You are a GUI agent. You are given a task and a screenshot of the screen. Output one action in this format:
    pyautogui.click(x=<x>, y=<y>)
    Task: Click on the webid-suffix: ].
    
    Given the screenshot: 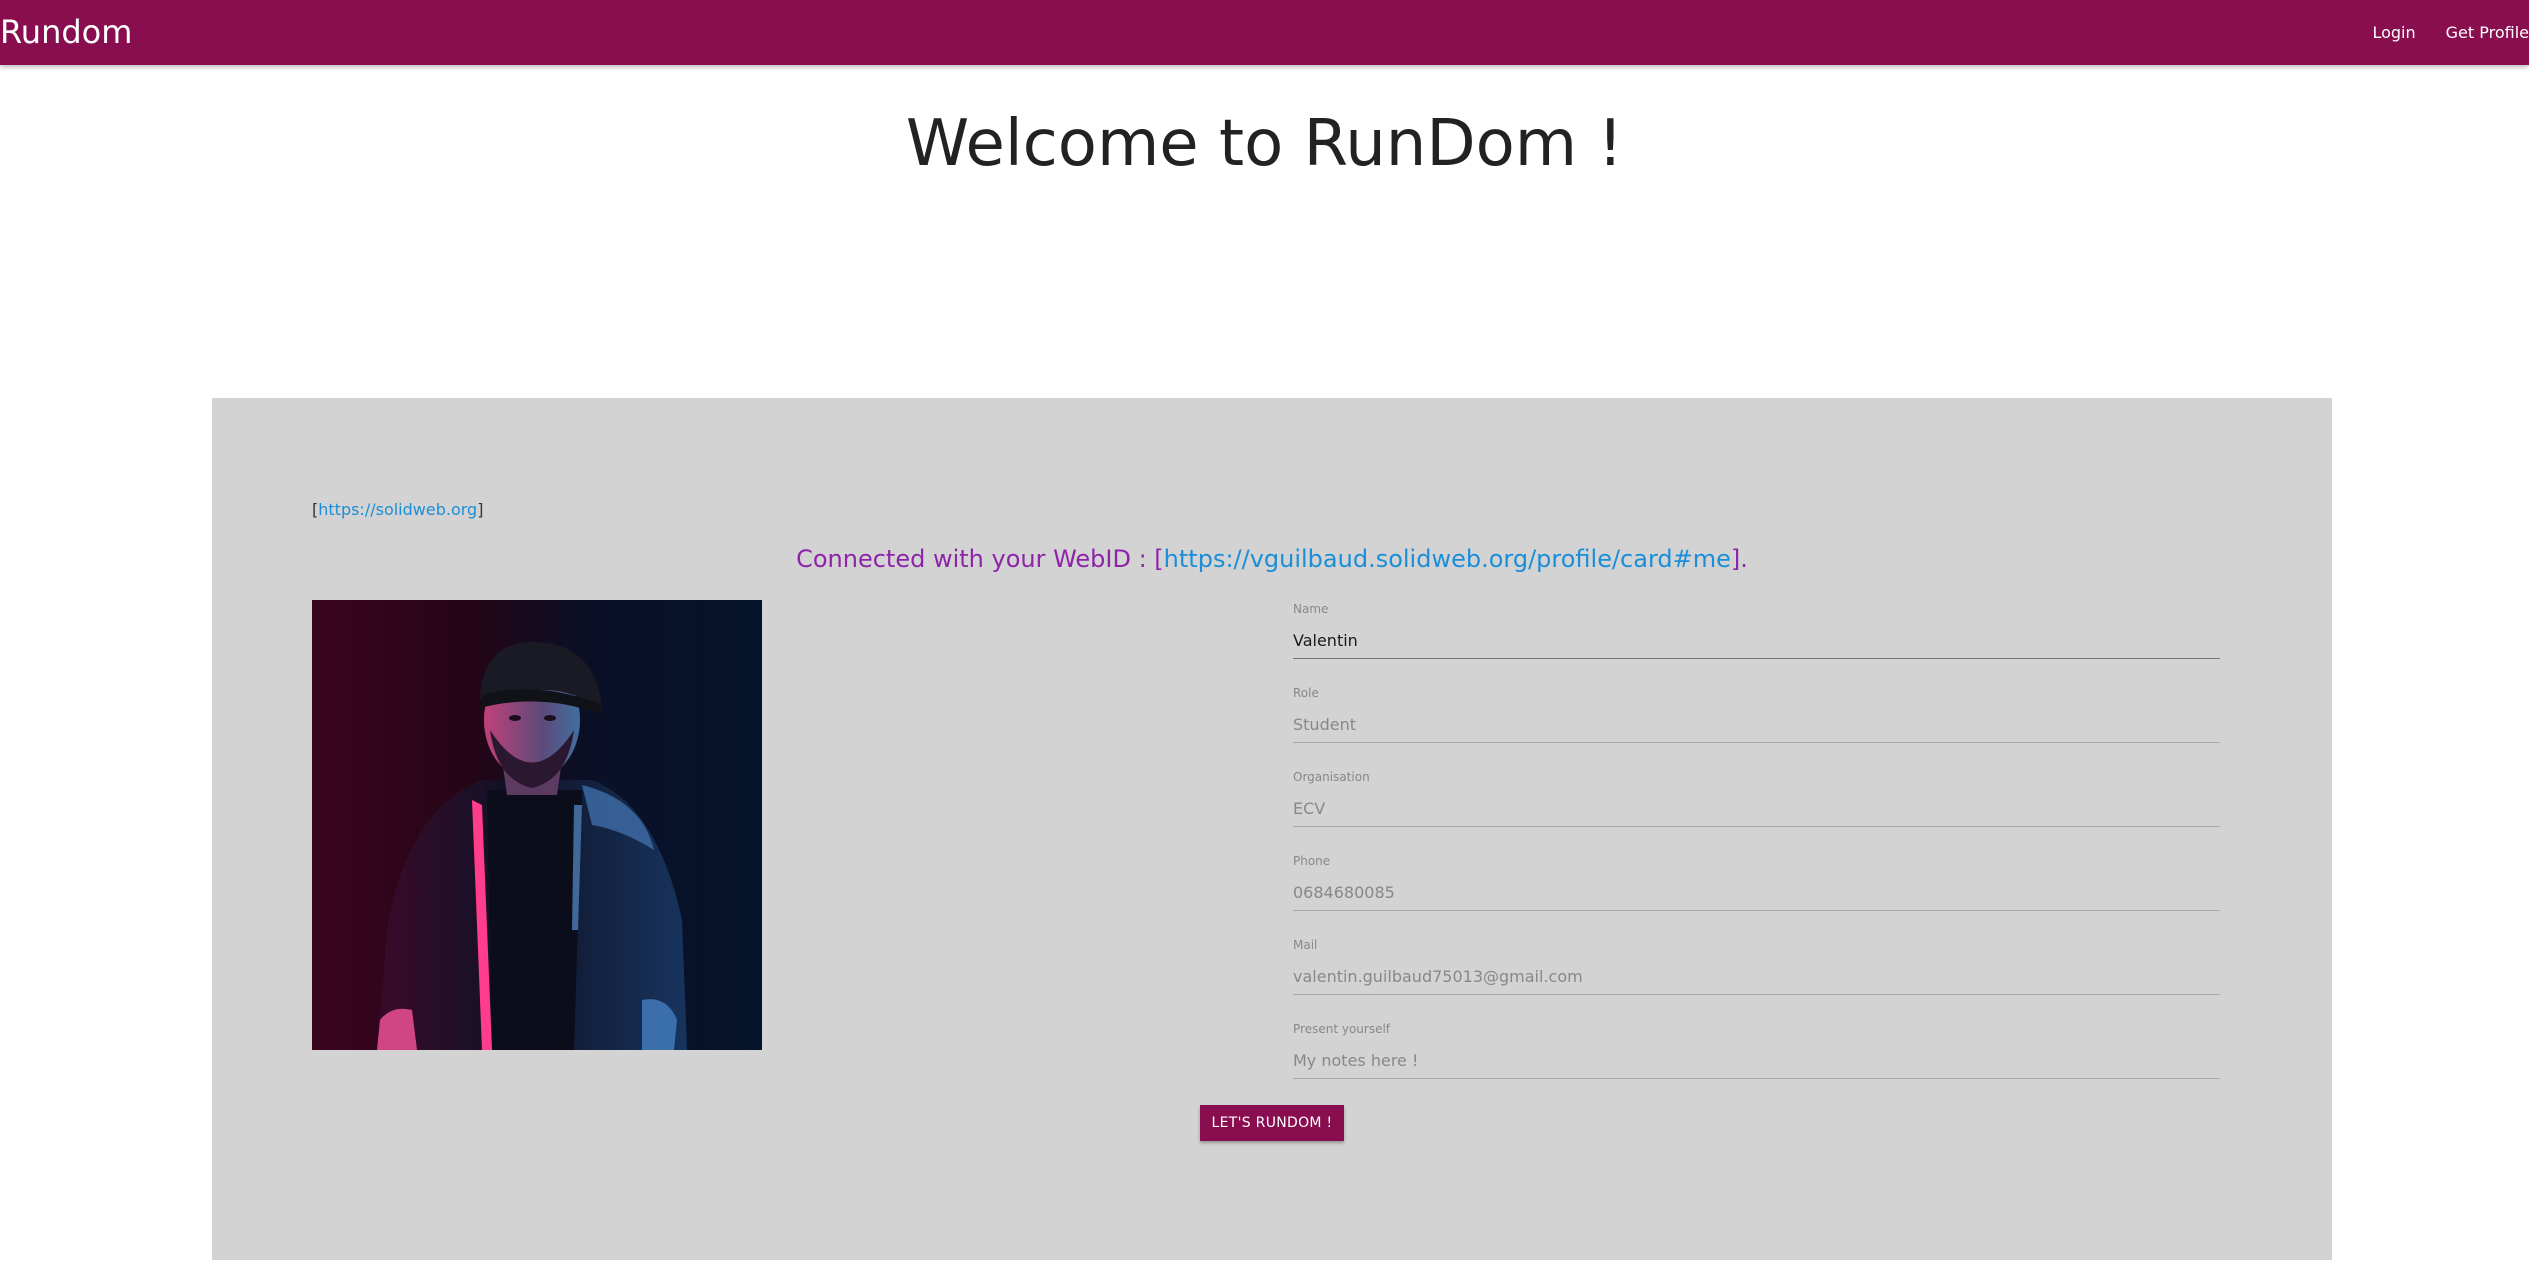 What is the action you would take?
    pyautogui.click(x=1739, y=559)
    